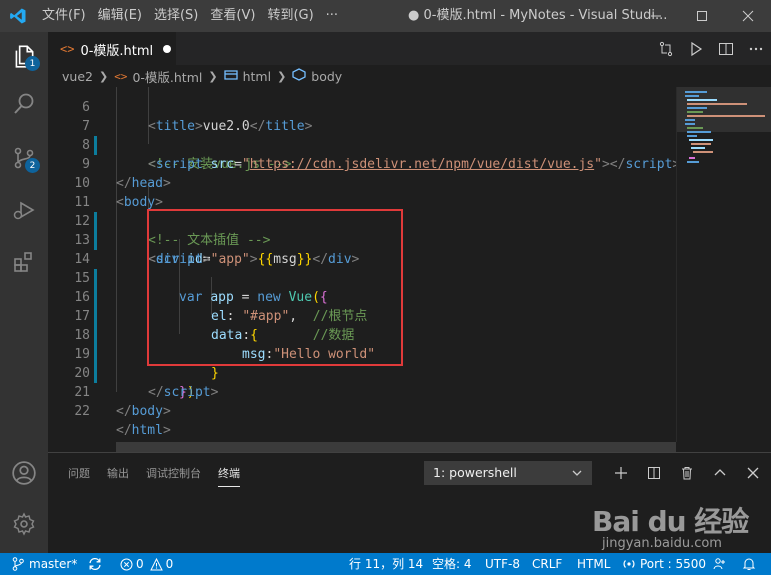 The image size is (771, 575). What do you see at coordinates (32, 165) in the screenshot?
I see `scm-badge: 2` at bounding box center [32, 165].